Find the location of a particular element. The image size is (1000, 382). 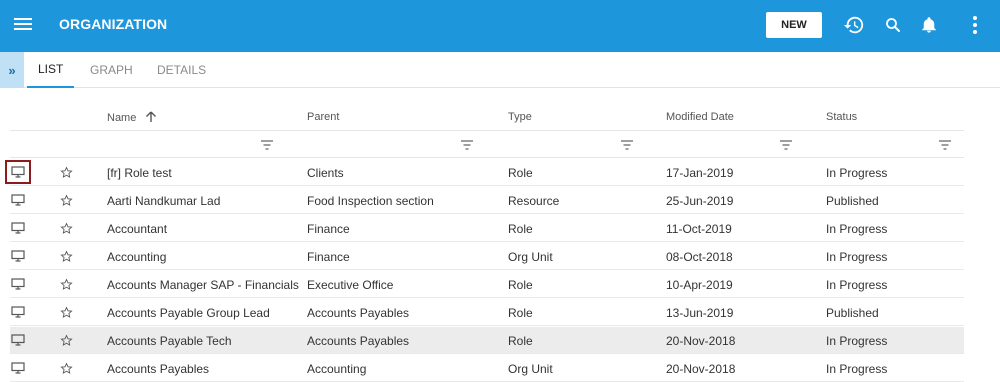

cell-modified-date: 08-Oct-2018 is located at coordinates (699, 257).